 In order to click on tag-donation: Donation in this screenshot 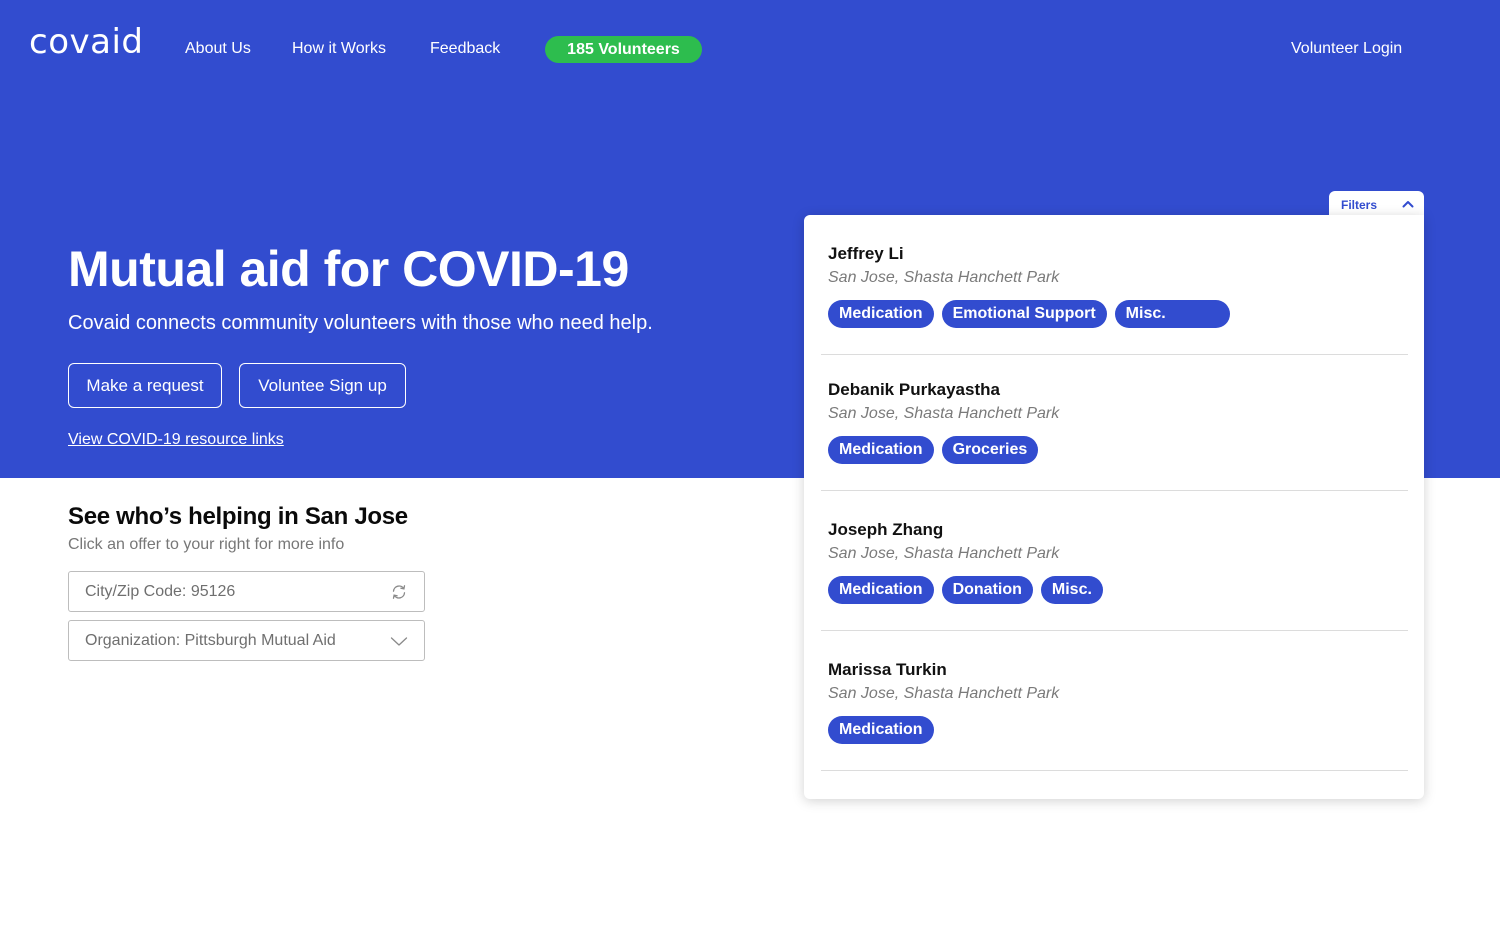, I will do `click(987, 590)`.